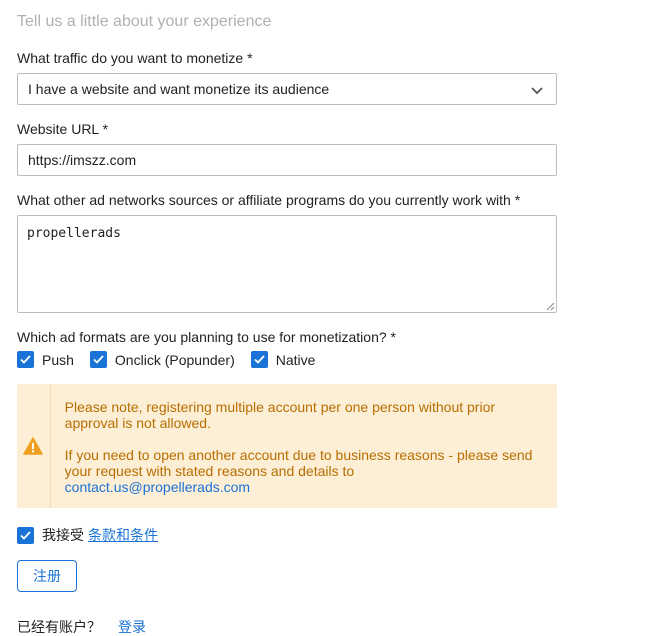  I want to click on format-push-checkbox: Push, so click(45, 359).